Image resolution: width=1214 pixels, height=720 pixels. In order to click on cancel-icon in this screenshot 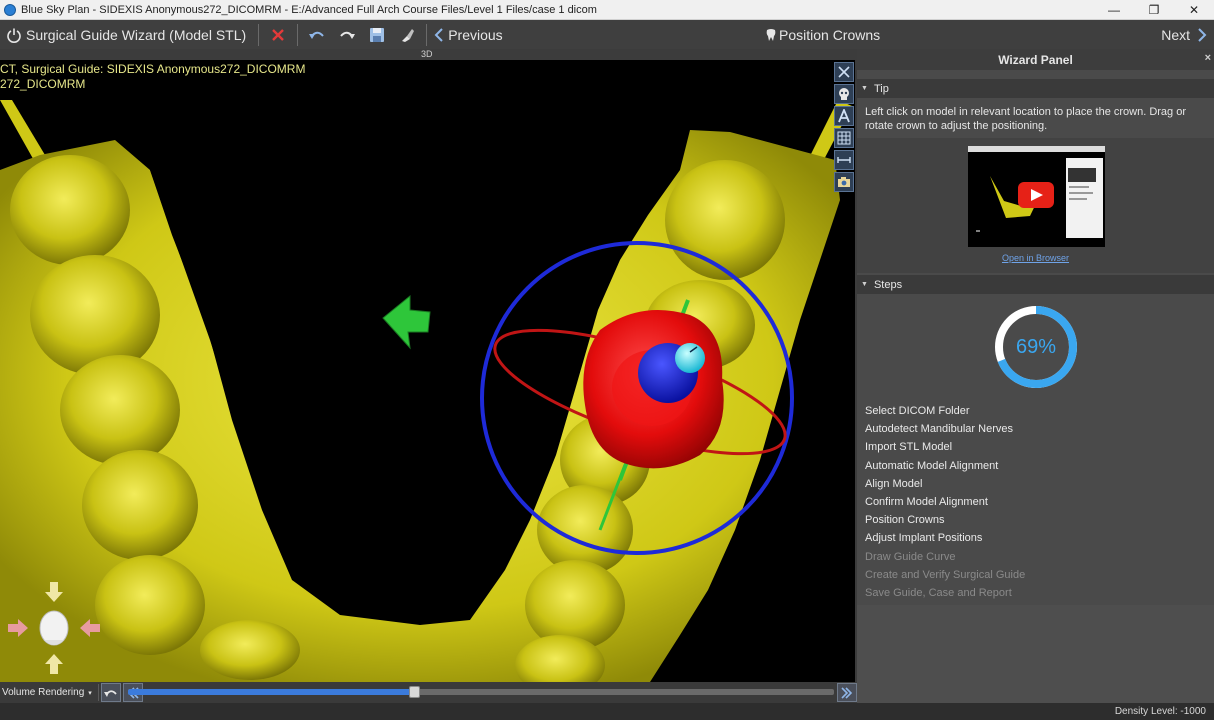, I will do `click(278, 34)`.